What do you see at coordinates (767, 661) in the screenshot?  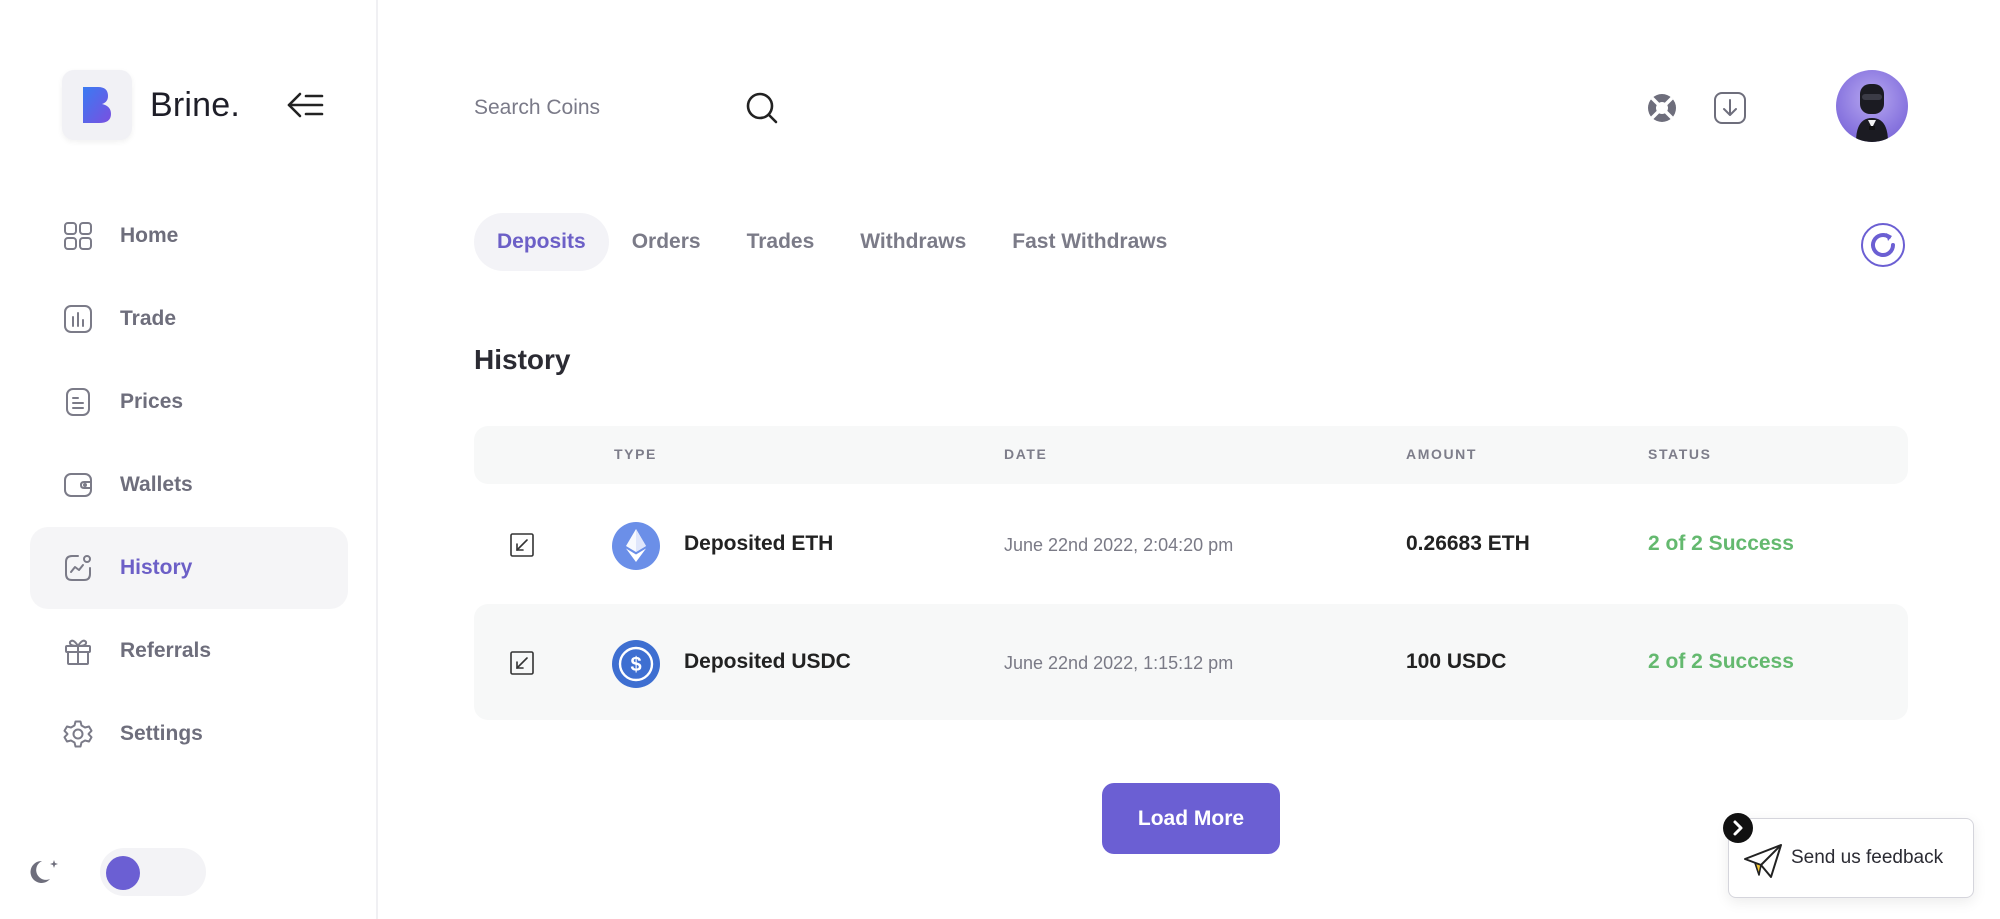 I see `row-type: Deposited USDC` at bounding box center [767, 661].